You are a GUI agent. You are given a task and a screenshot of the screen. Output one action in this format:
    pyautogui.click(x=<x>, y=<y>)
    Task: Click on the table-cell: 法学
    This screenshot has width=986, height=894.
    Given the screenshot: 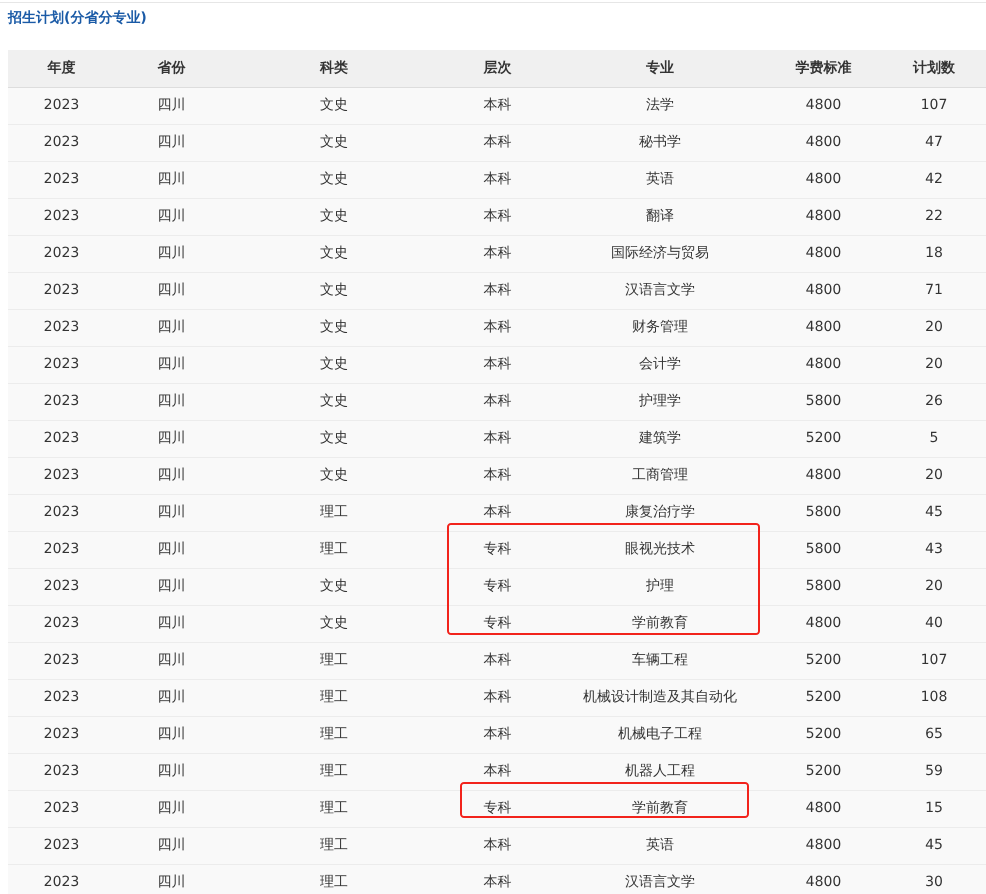 What is the action you would take?
    pyautogui.click(x=660, y=105)
    